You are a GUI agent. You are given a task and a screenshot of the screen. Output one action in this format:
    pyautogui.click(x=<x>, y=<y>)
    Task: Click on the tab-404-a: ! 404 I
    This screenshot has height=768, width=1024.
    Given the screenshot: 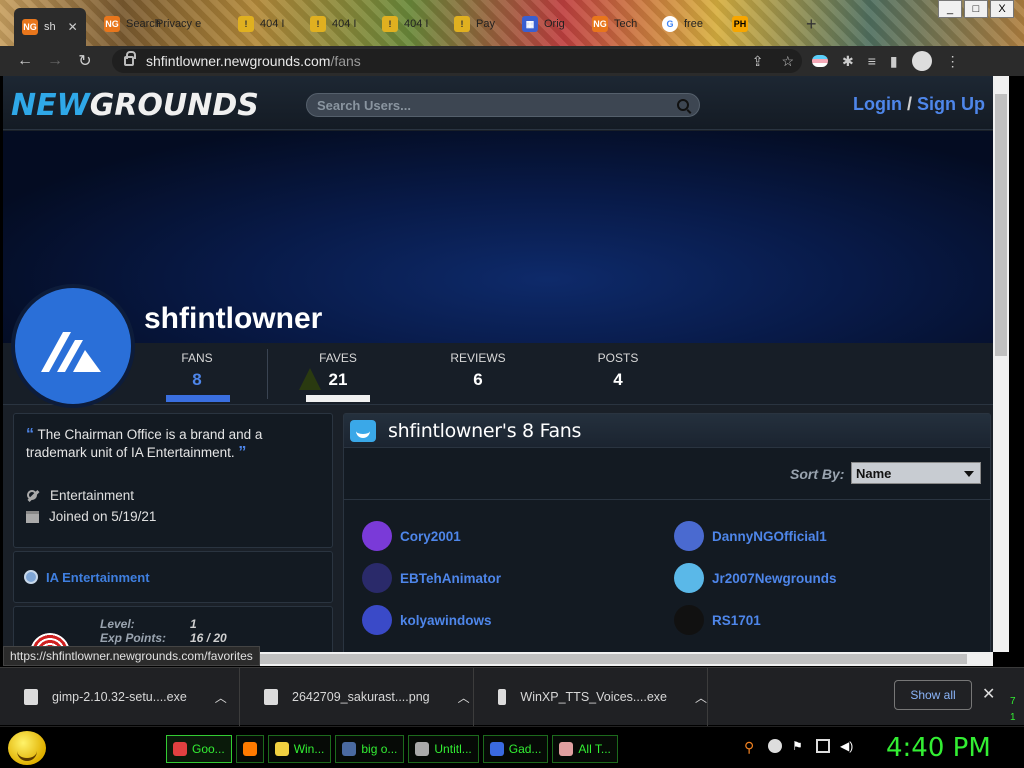 What is the action you would take?
    pyautogui.click(x=261, y=24)
    